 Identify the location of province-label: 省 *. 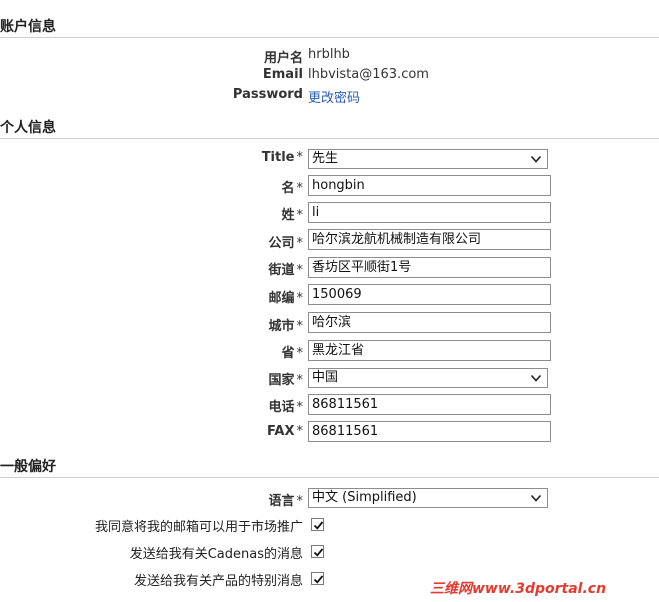
(151, 351).